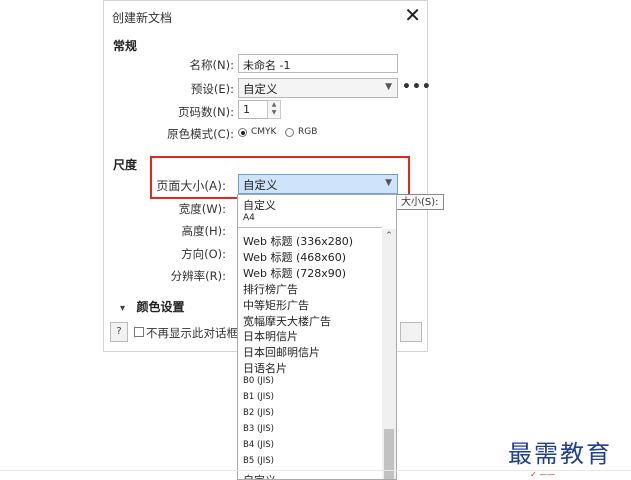  What do you see at coordinates (258, 413) in the screenshot?
I see `dropdown-item: B2 (JIS)` at bounding box center [258, 413].